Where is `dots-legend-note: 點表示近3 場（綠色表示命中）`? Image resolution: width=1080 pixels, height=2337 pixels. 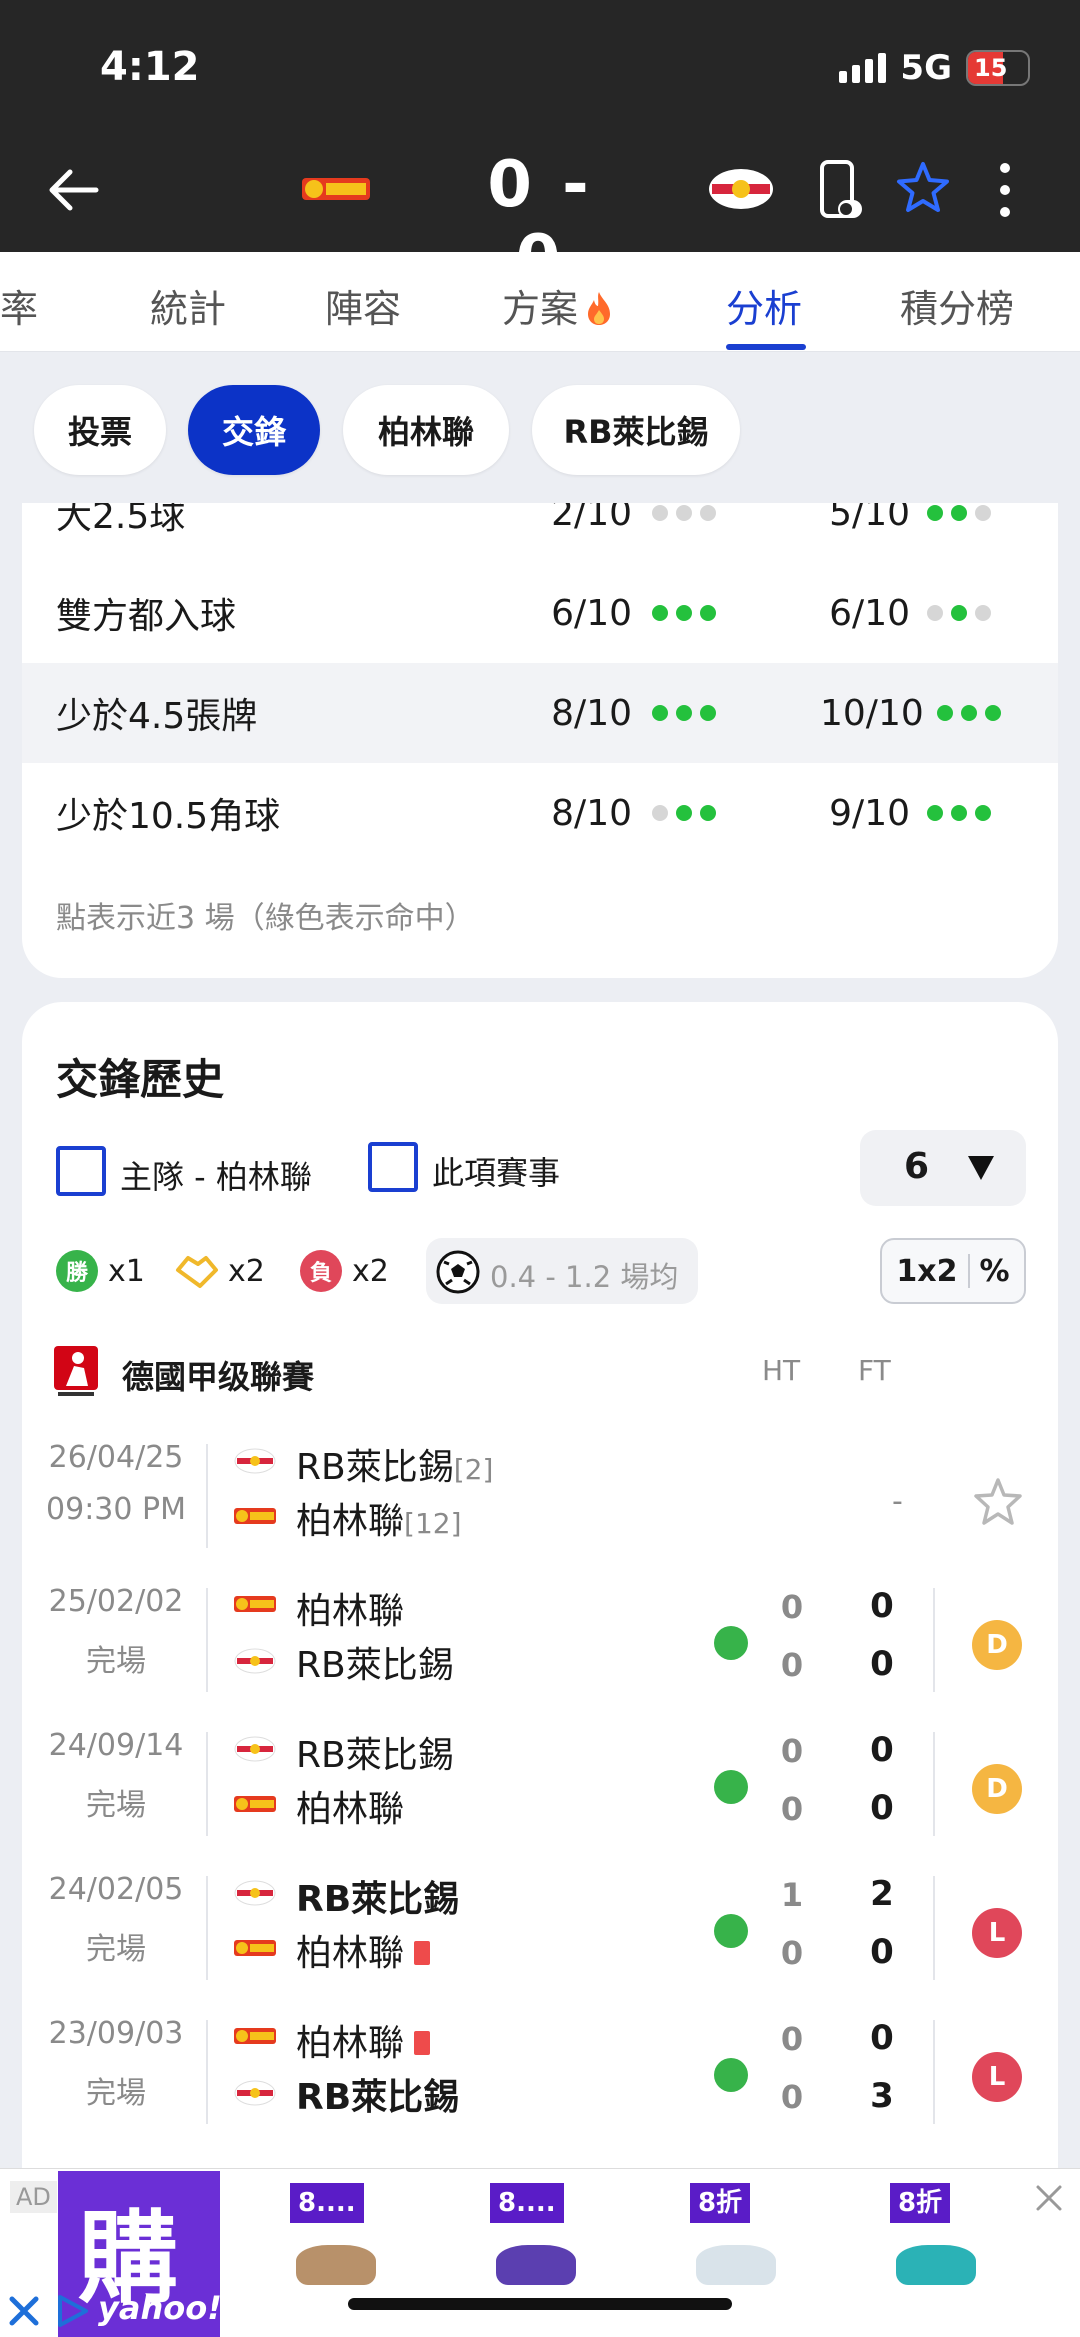
dots-legend-note: 點表示近3 場（綠色表示命中） is located at coordinates (265, 918).